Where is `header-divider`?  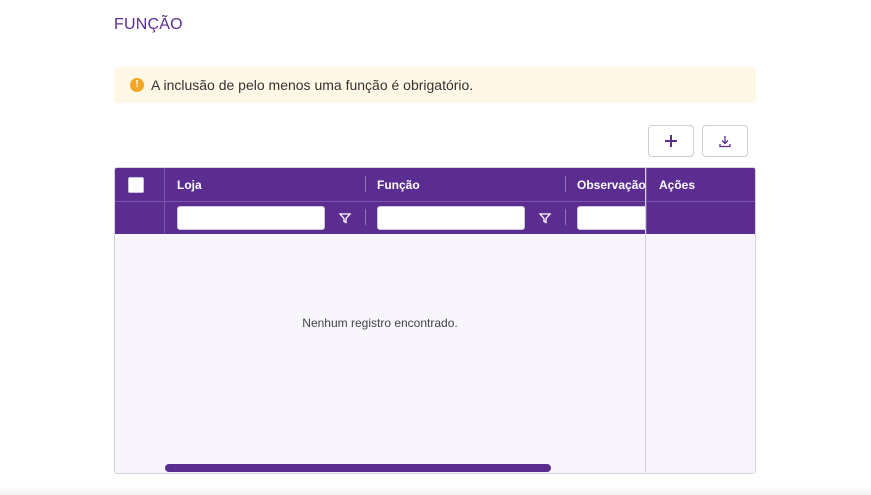 header-divider is located at coordinates (701, 201).